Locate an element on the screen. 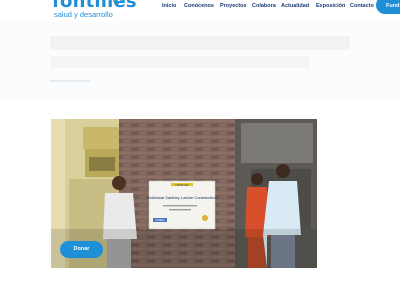  nav-item-inicio: Inicio is located at coordinates (169, 6).